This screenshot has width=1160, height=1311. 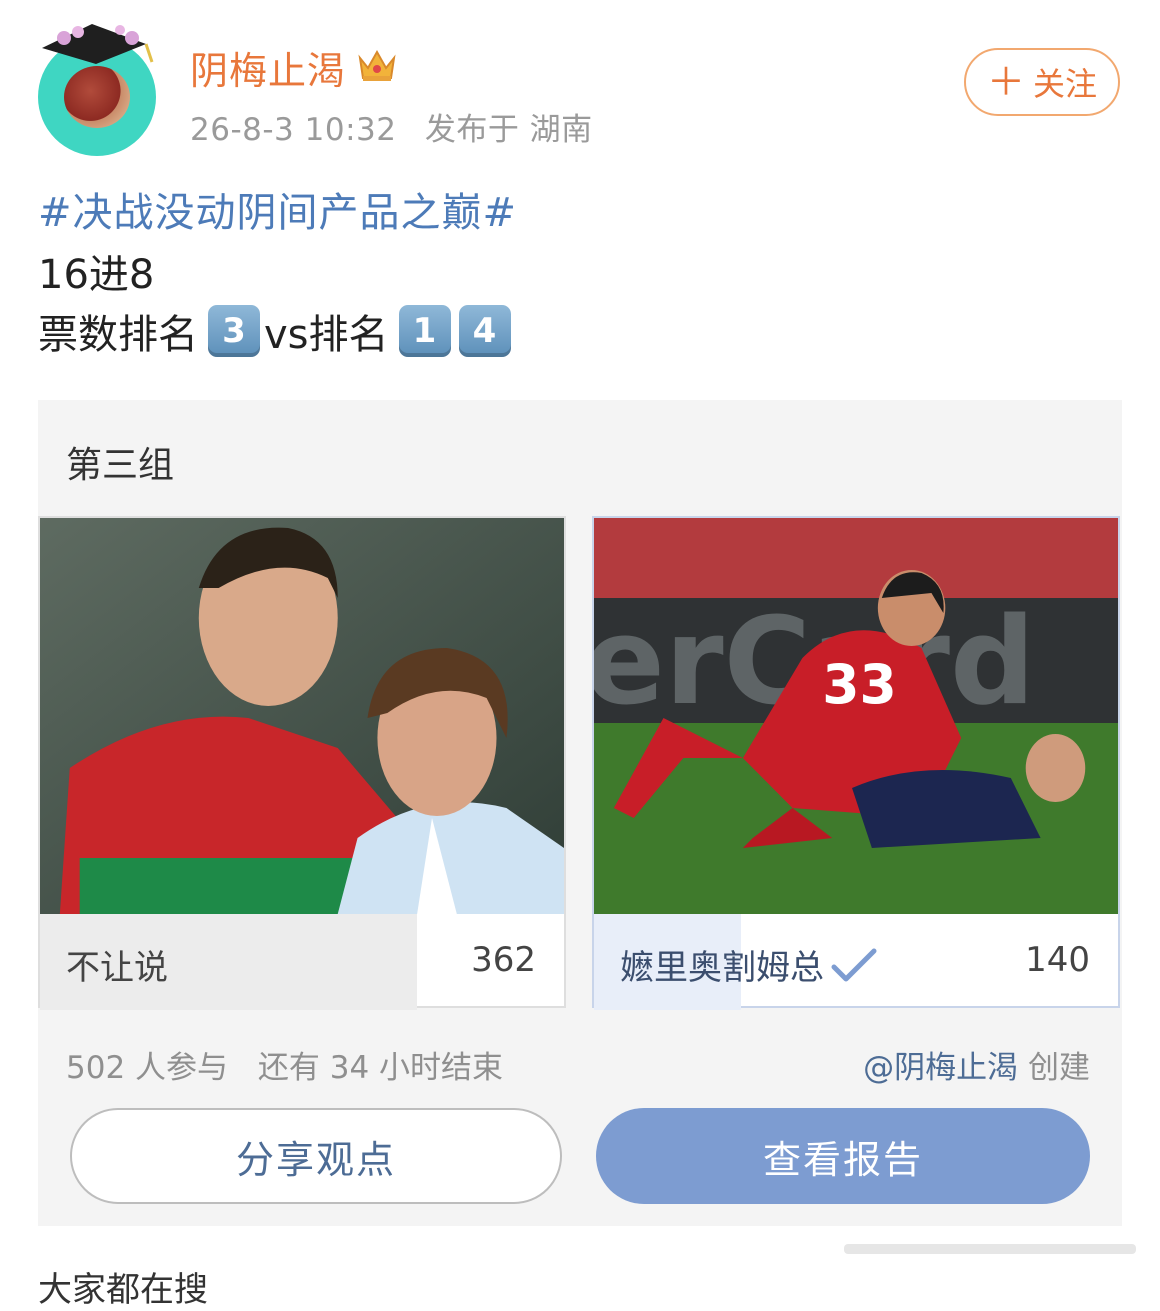 What do you see at coordinates (147, 1068) in the screenshot?
I see `poll-participants: 502 人参与` at bounding box center [147, 1068].